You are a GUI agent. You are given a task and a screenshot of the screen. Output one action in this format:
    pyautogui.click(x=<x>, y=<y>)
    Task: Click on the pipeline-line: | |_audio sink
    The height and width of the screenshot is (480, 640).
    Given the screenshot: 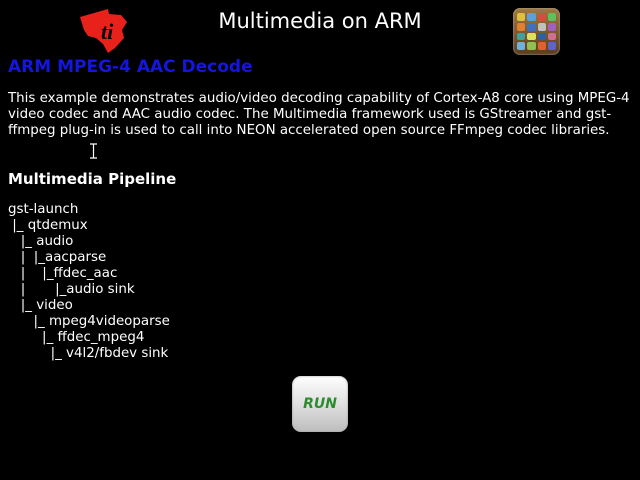 What is the action you would take?
    pyautogui.click(x=71, y=289)
    